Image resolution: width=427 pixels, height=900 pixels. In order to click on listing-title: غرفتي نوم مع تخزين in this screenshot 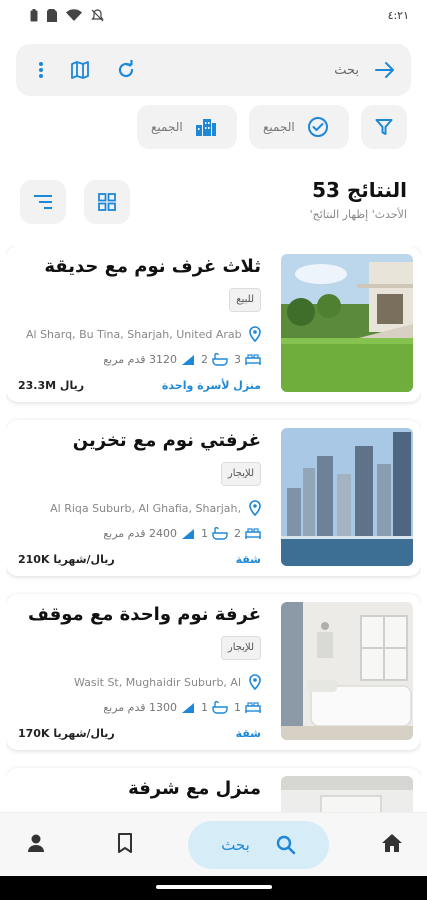, I will do `click(166, 440)`.